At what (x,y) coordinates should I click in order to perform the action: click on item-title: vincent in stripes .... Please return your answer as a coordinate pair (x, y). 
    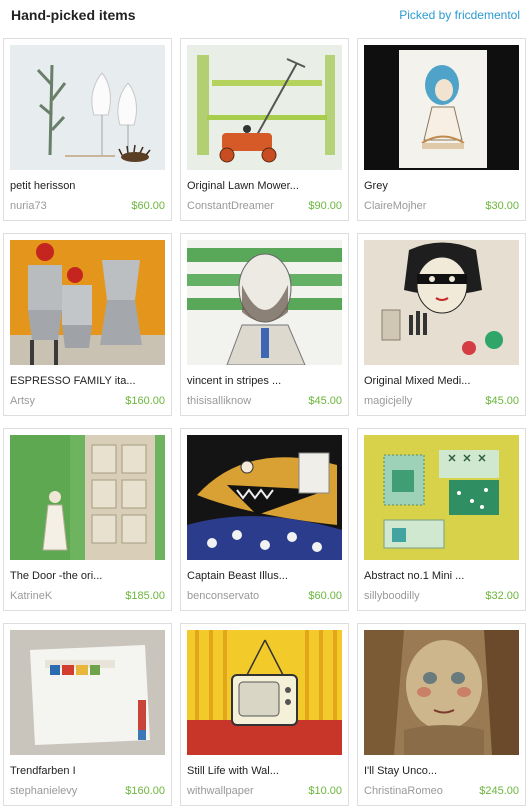
    Looking at the image, I should click on (265, 381).